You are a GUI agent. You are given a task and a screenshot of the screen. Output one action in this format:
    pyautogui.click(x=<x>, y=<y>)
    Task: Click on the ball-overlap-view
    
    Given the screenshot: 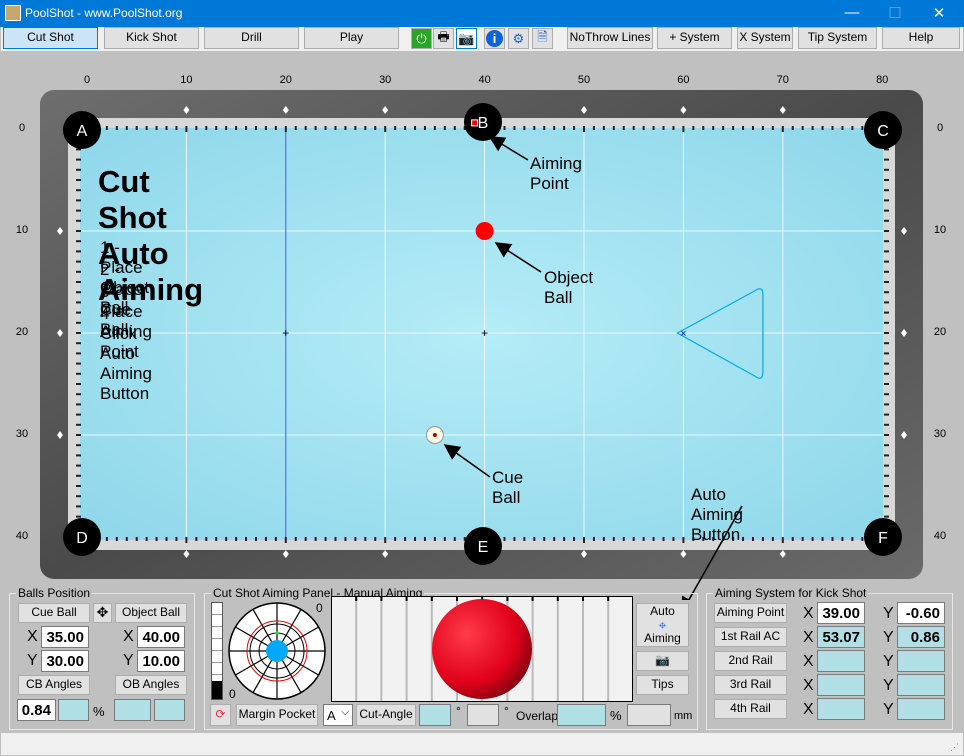 What is the action you would take?
    pyautogui.click(x=482, y=649)
    